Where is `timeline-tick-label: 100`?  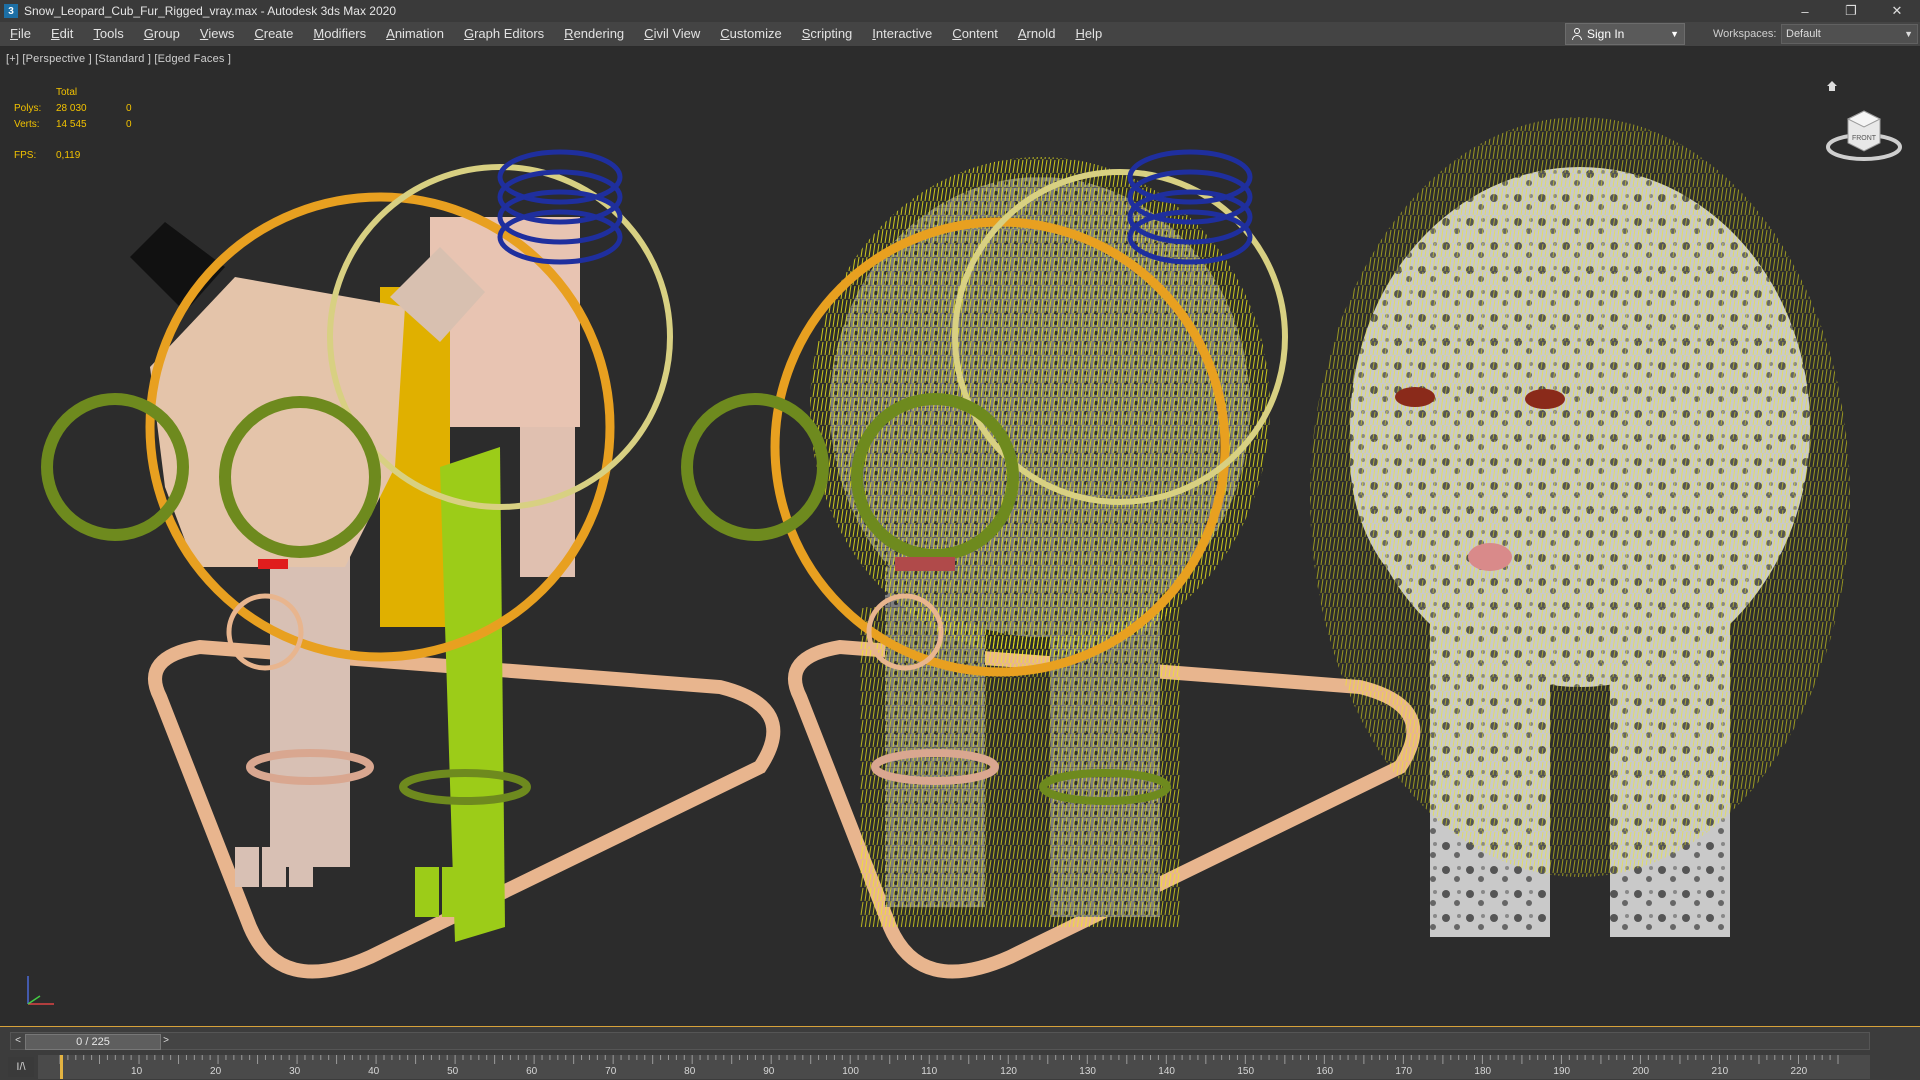 timeline-tick-label: 100 is located at coordinates (850, 1071).